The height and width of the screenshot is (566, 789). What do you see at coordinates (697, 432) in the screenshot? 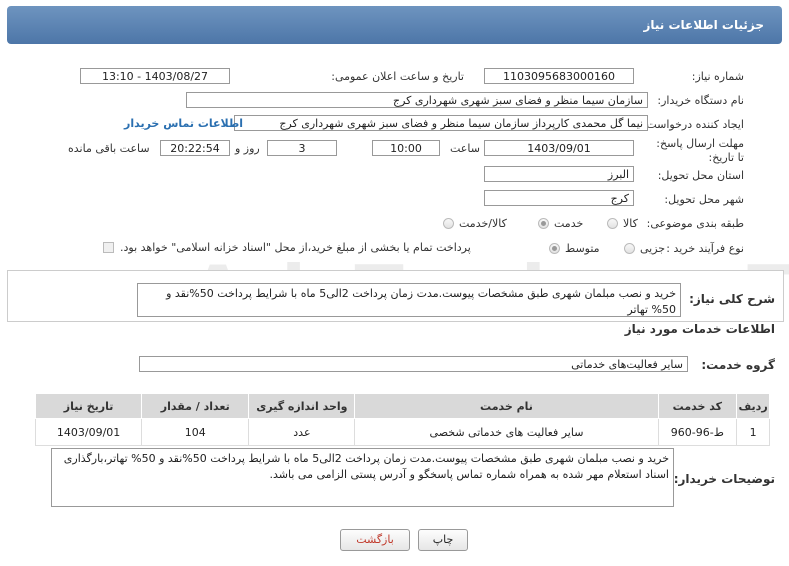
I see `cell-code: ط-96-960` at bounding box center [697, 432].